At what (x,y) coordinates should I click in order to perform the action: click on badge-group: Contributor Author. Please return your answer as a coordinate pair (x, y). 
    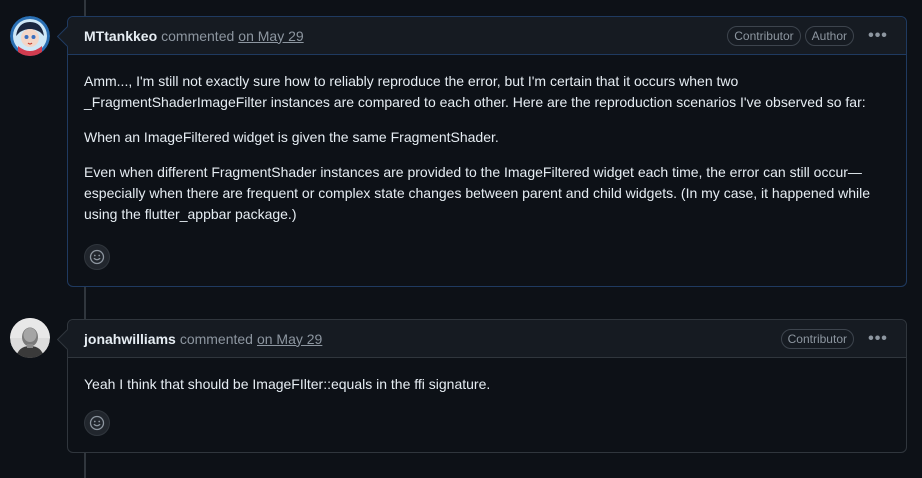
    Looking at the image, I should click on (790, 35).